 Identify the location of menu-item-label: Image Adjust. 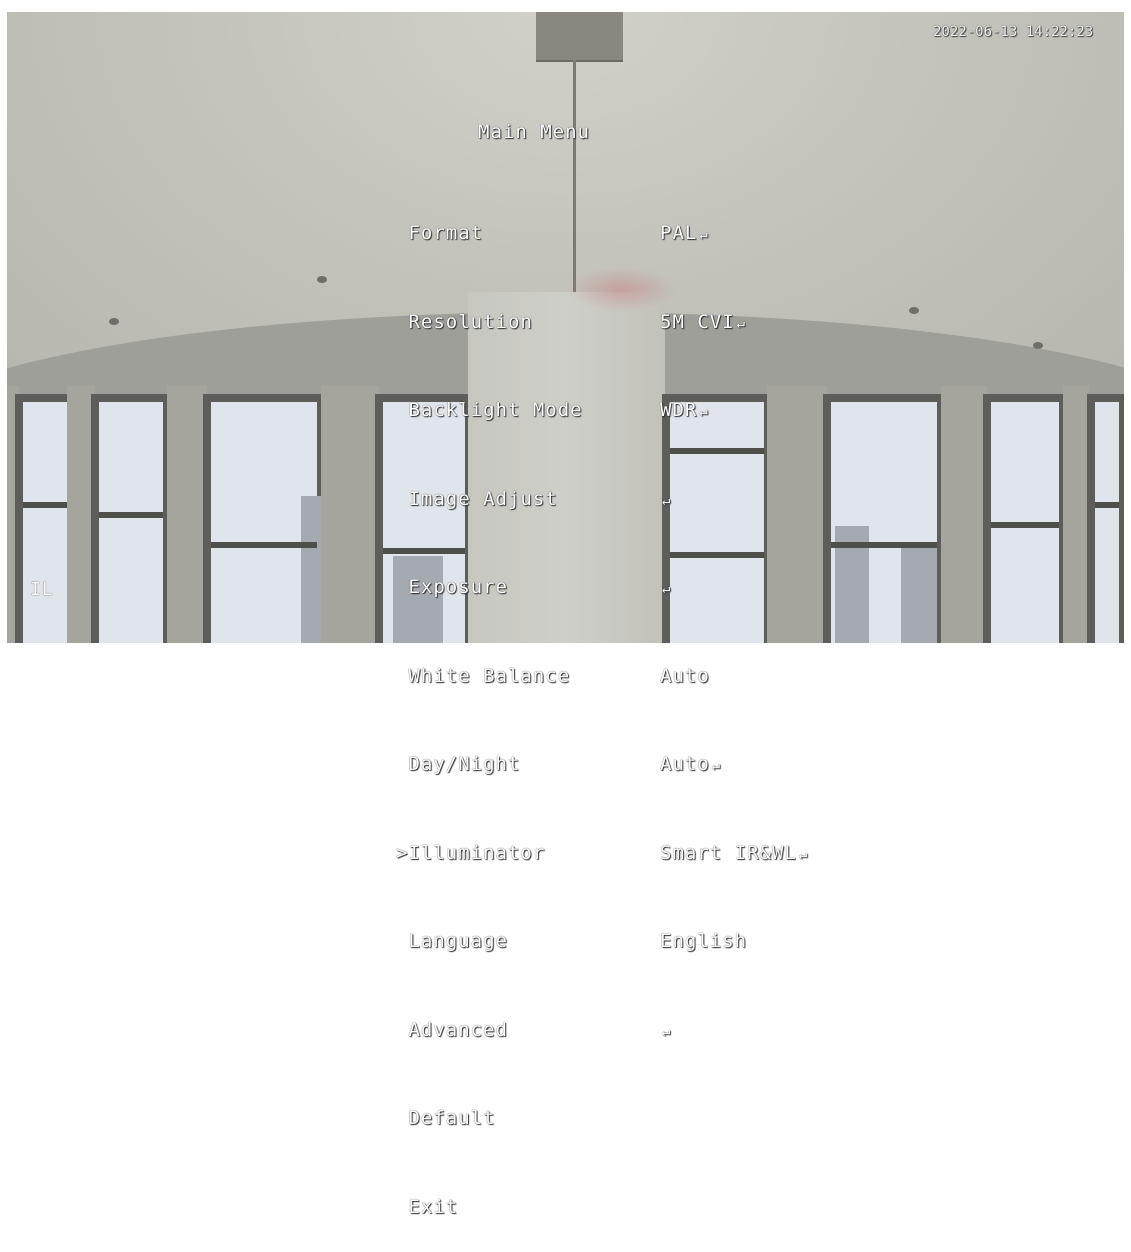
(483, 498).